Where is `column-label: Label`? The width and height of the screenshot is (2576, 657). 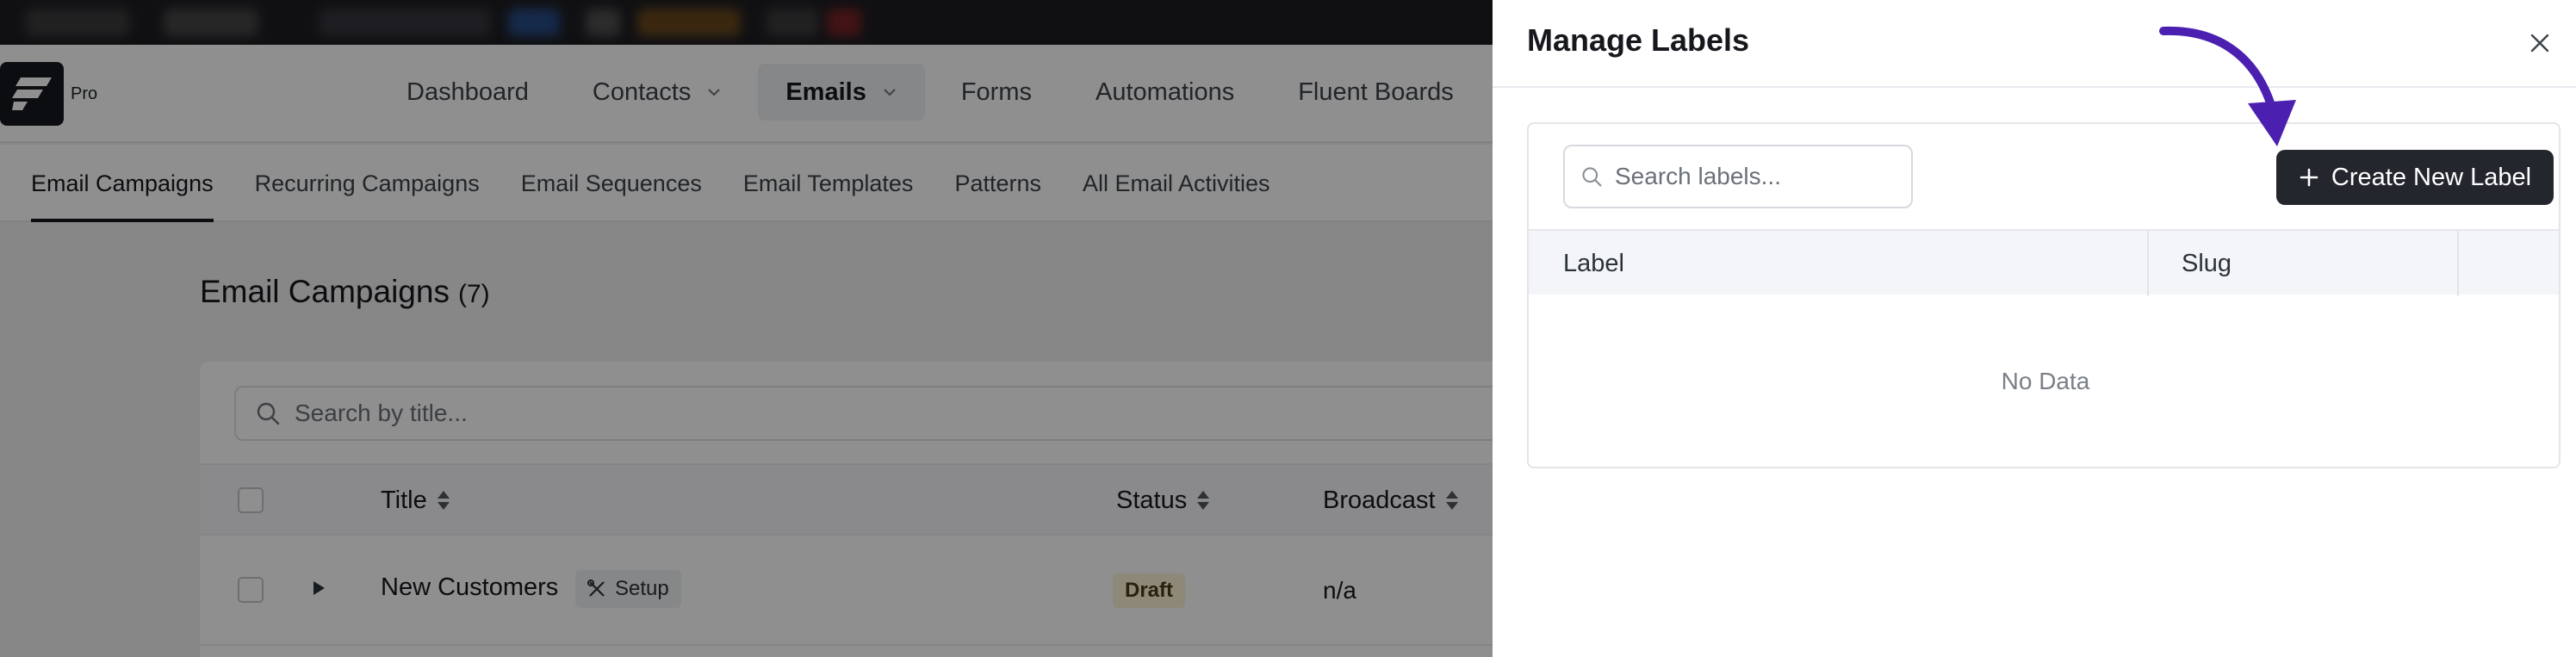 column-label: Label is located at coordinates (1593, 263).